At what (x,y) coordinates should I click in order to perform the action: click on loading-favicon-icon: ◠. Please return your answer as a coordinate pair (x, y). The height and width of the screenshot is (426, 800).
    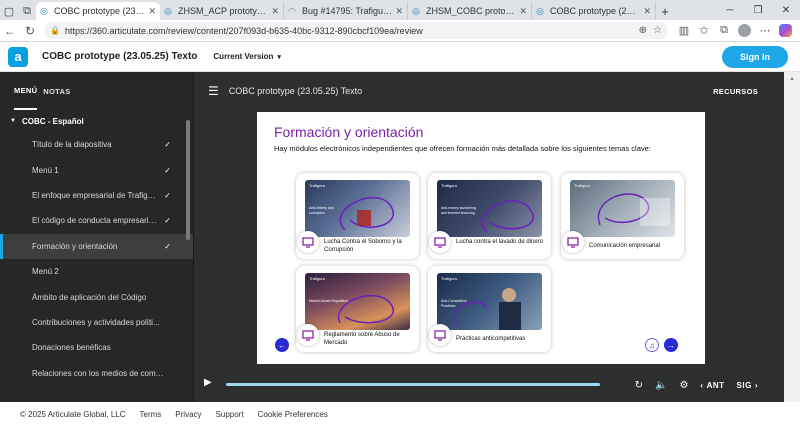
    Looking at the image, I should click on (292, 11).